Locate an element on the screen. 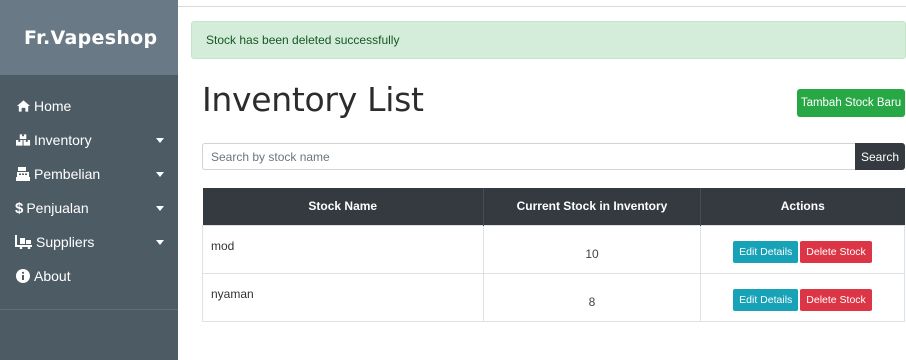 This screenshot has height=360, width=906. sidebar-item-home: Home is located at coordinates (89, 106).